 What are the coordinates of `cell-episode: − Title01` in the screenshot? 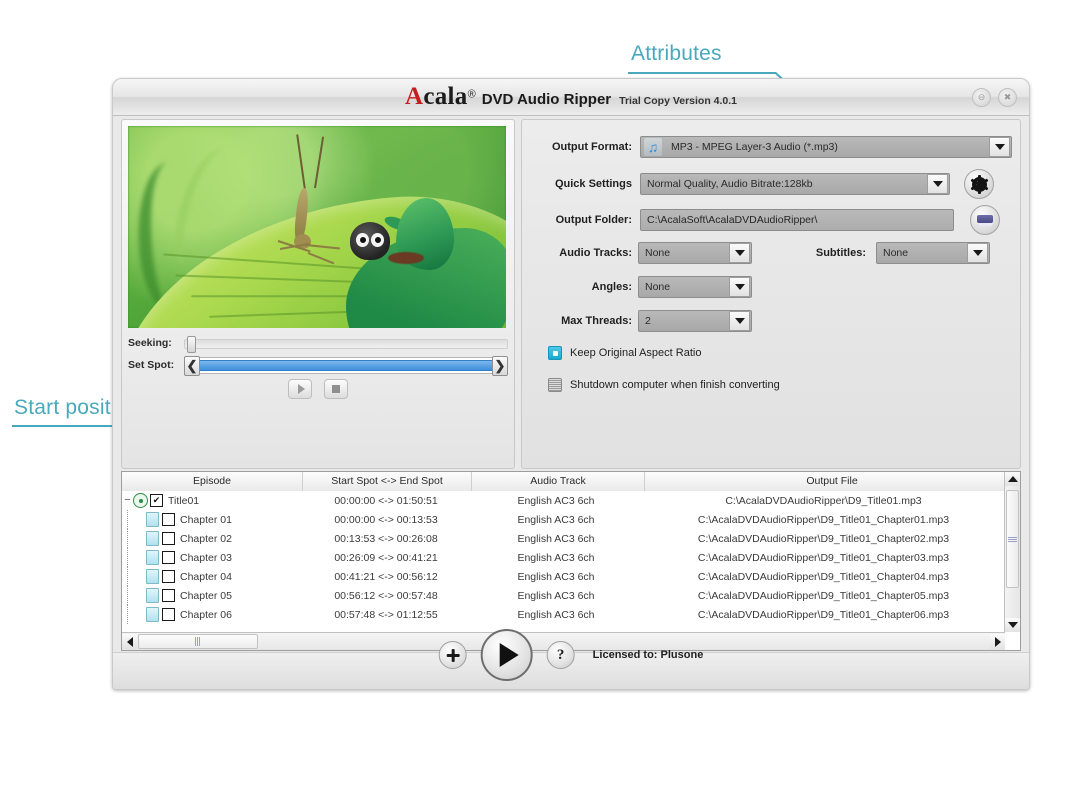 It's located at (212, 500).